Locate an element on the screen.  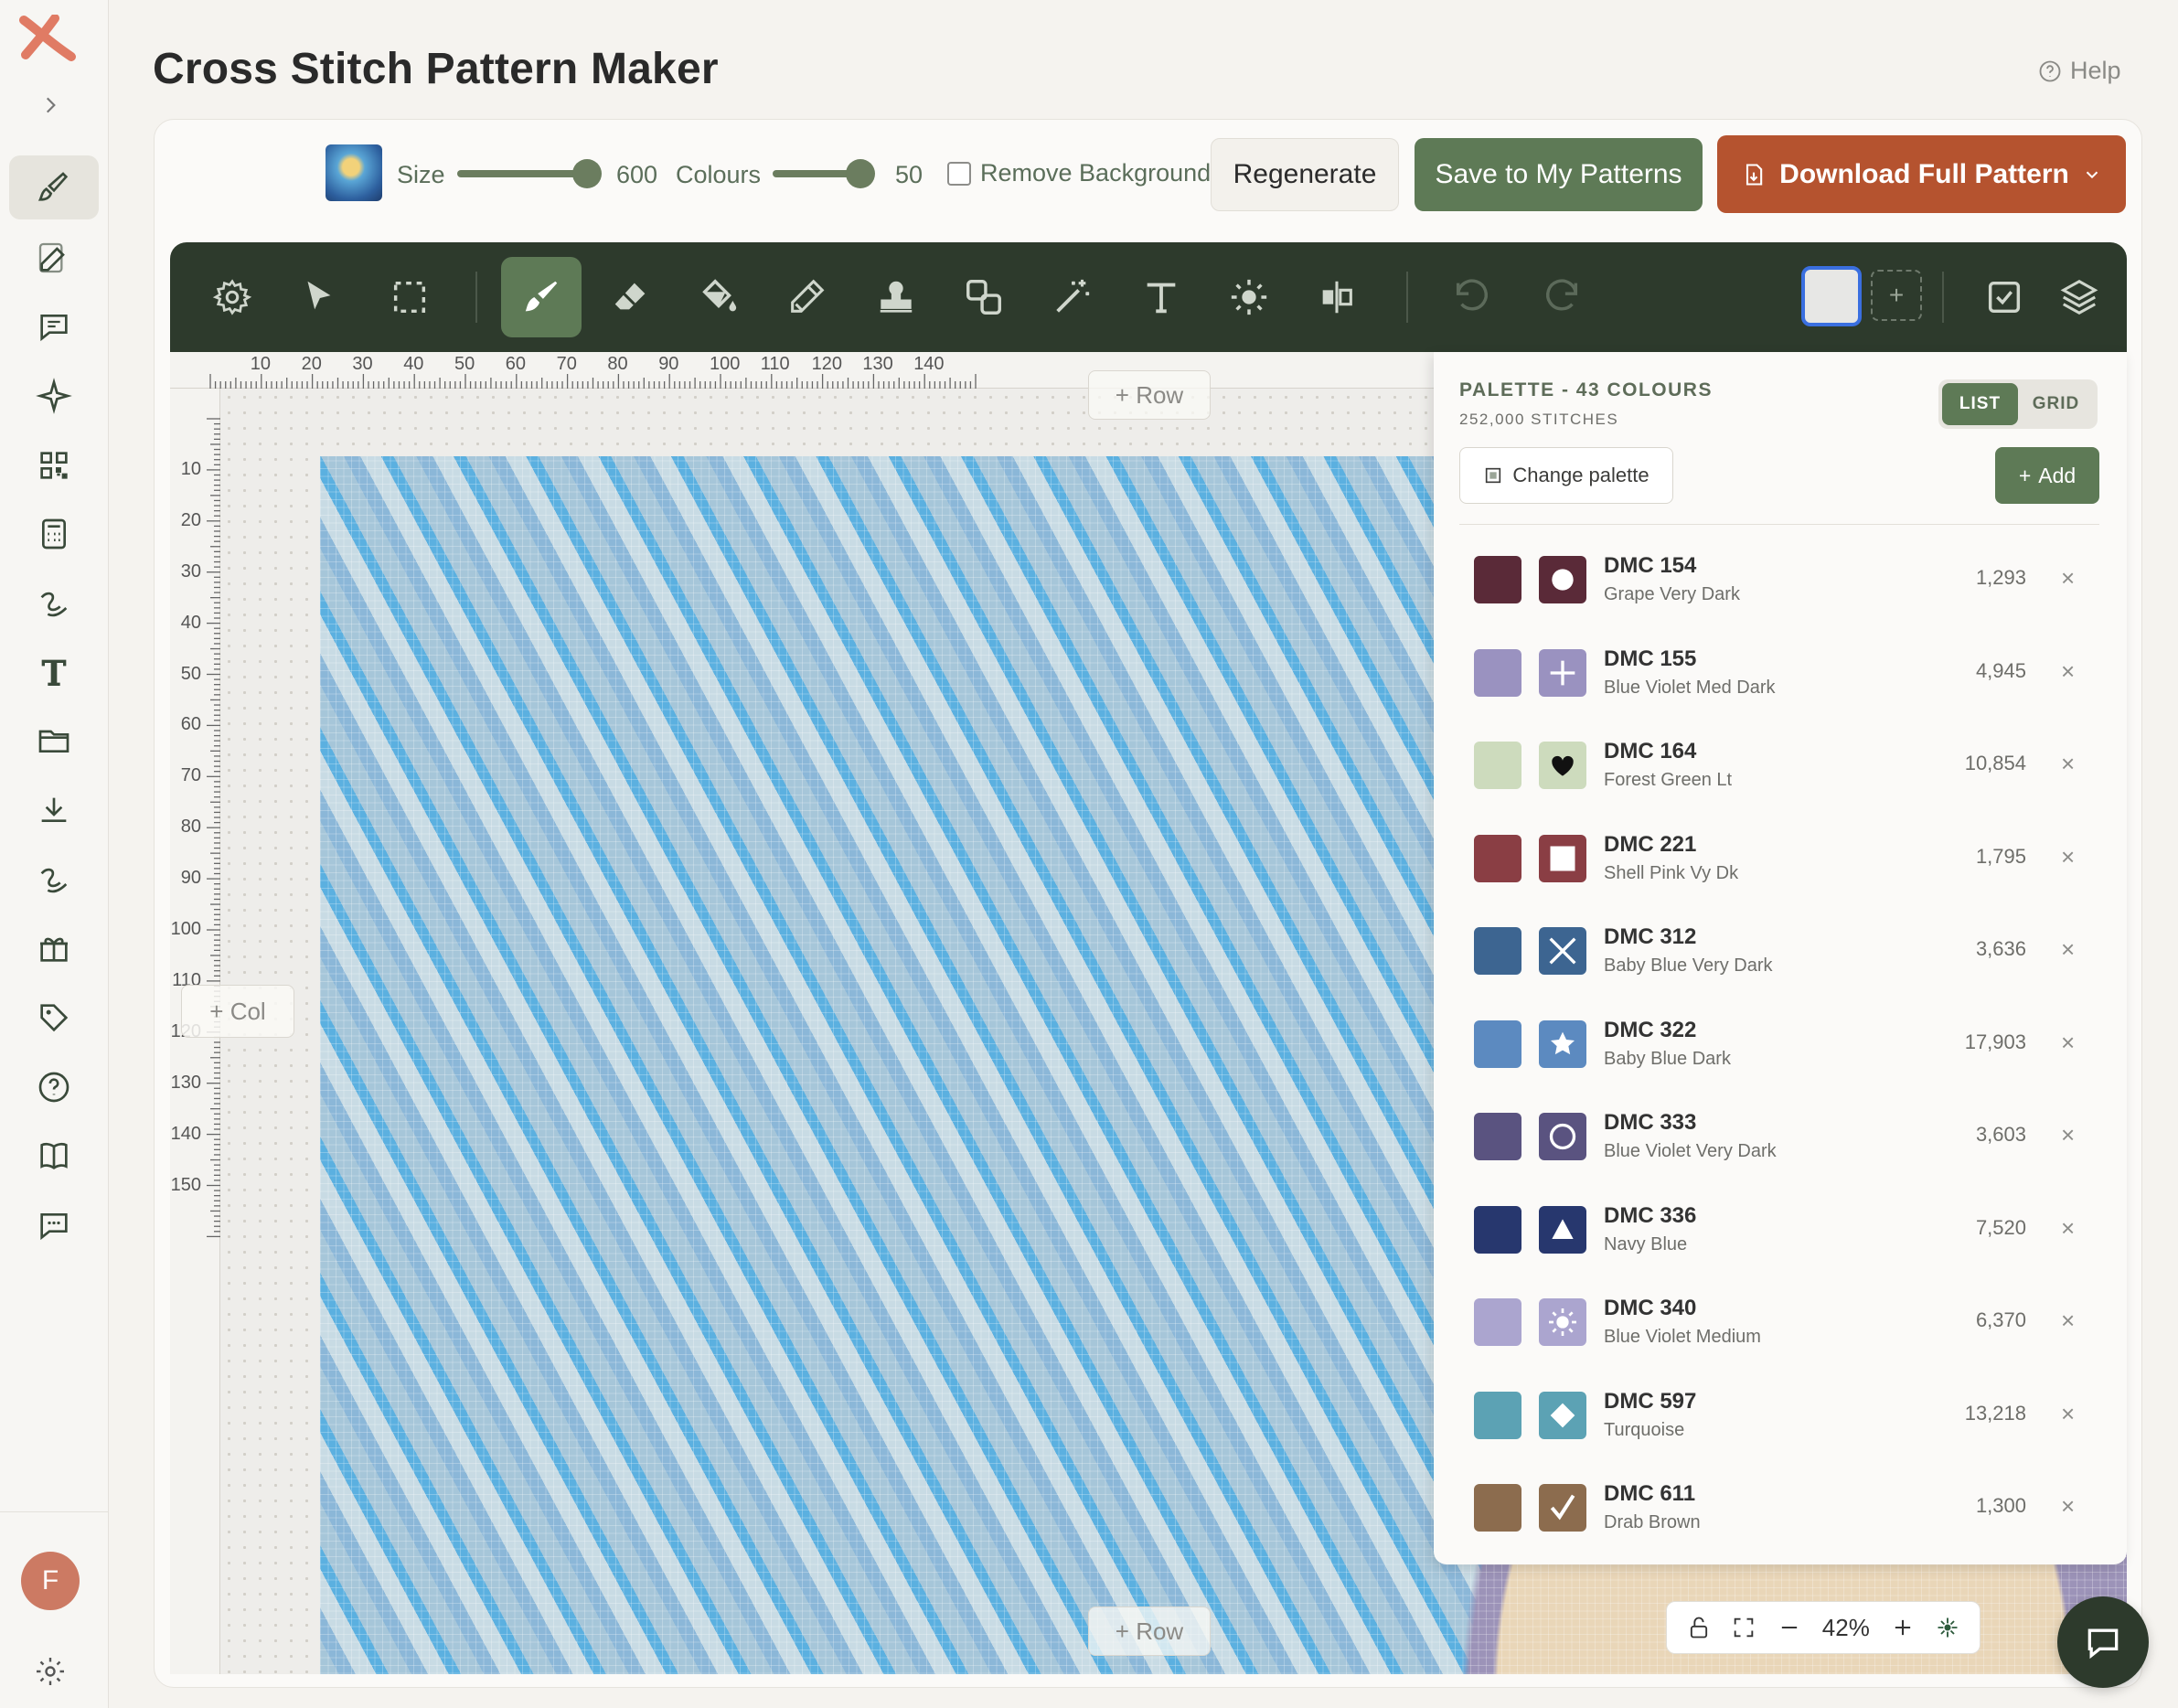
palette-row: DMC 611 Drab Brown 1,300 × is located at coordinates (1780, 1506).